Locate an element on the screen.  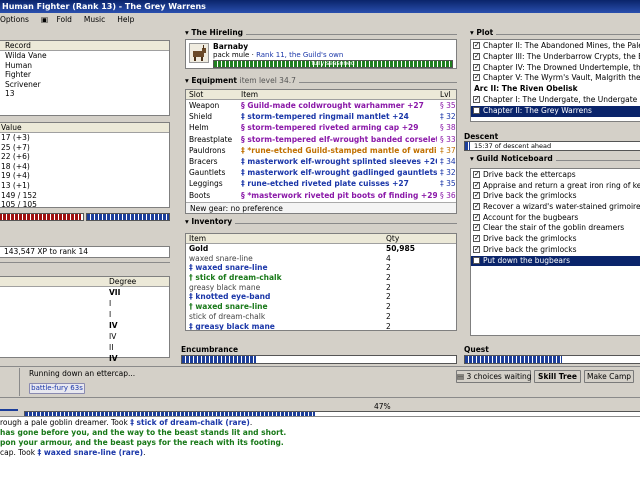
inventory-row: † stick of dream-chalk 2 is located at coordinates (321, 278).